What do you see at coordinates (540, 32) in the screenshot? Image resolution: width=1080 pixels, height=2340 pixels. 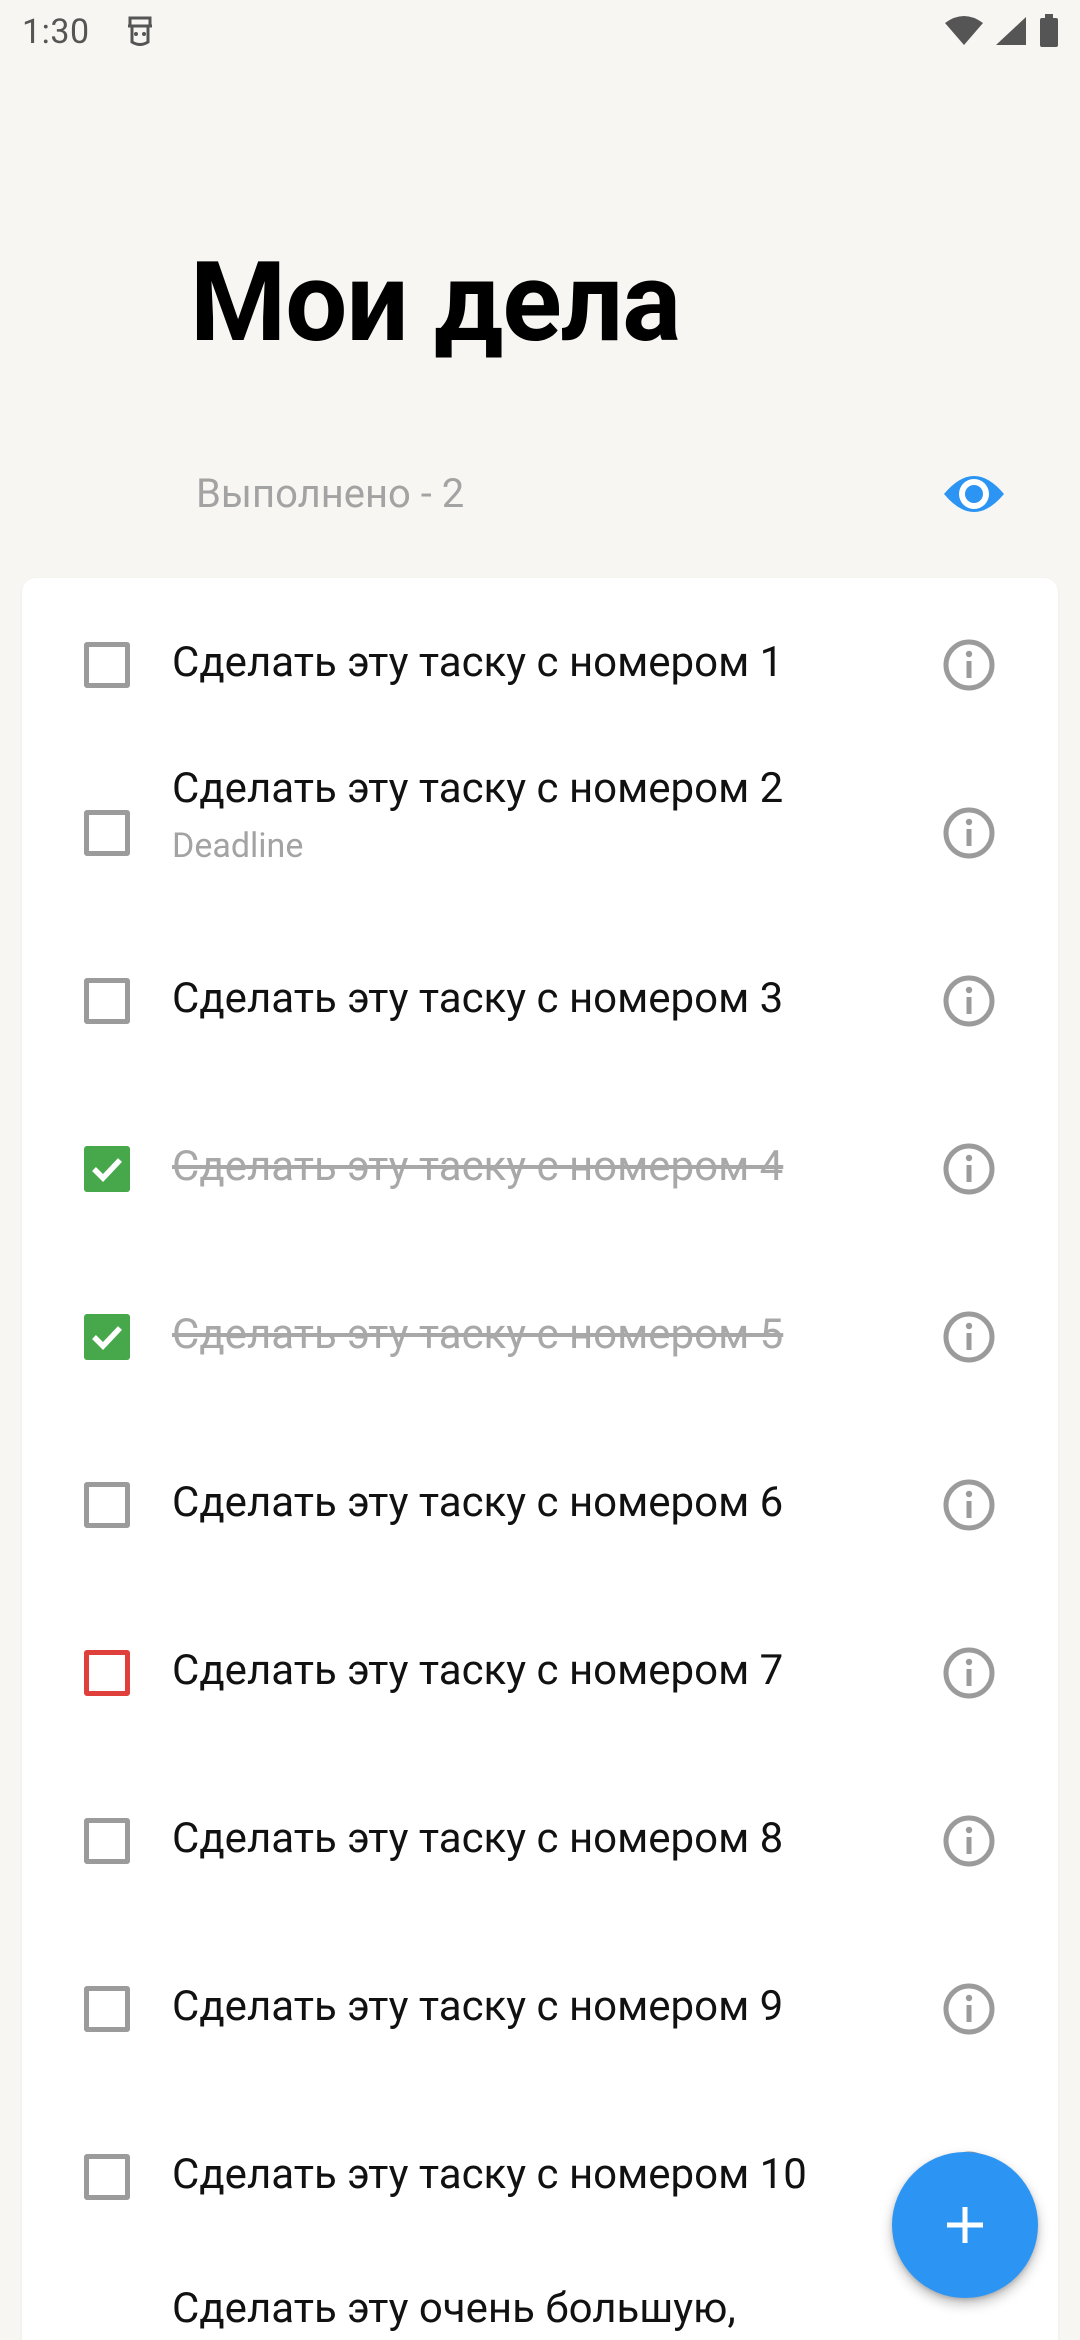 I see `status-bar: 1:30` at bounding box center [540, 32].